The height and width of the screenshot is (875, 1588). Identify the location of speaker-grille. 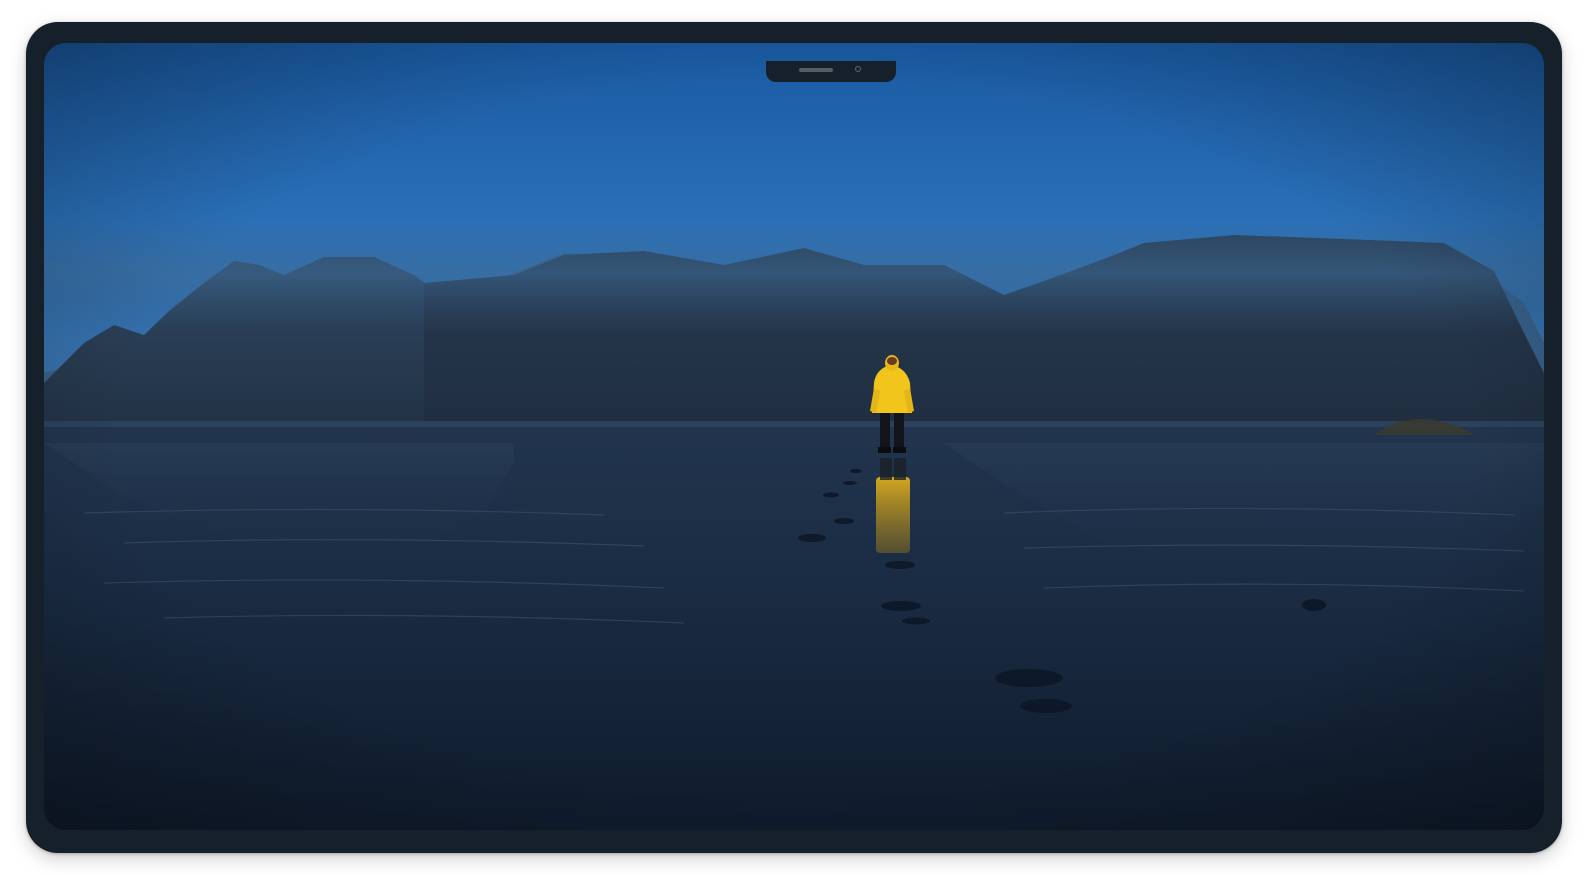
(816, 70).